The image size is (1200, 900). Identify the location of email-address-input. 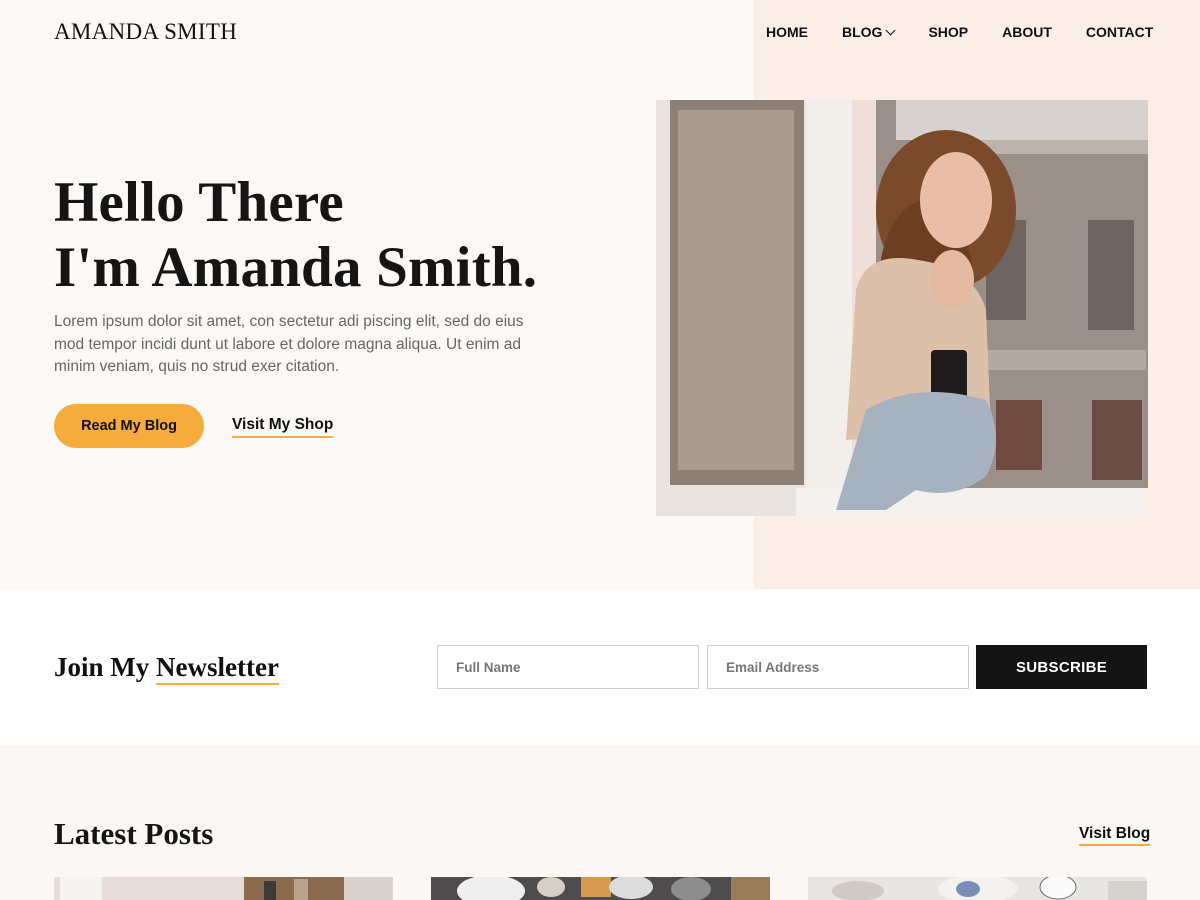
(838, 667).